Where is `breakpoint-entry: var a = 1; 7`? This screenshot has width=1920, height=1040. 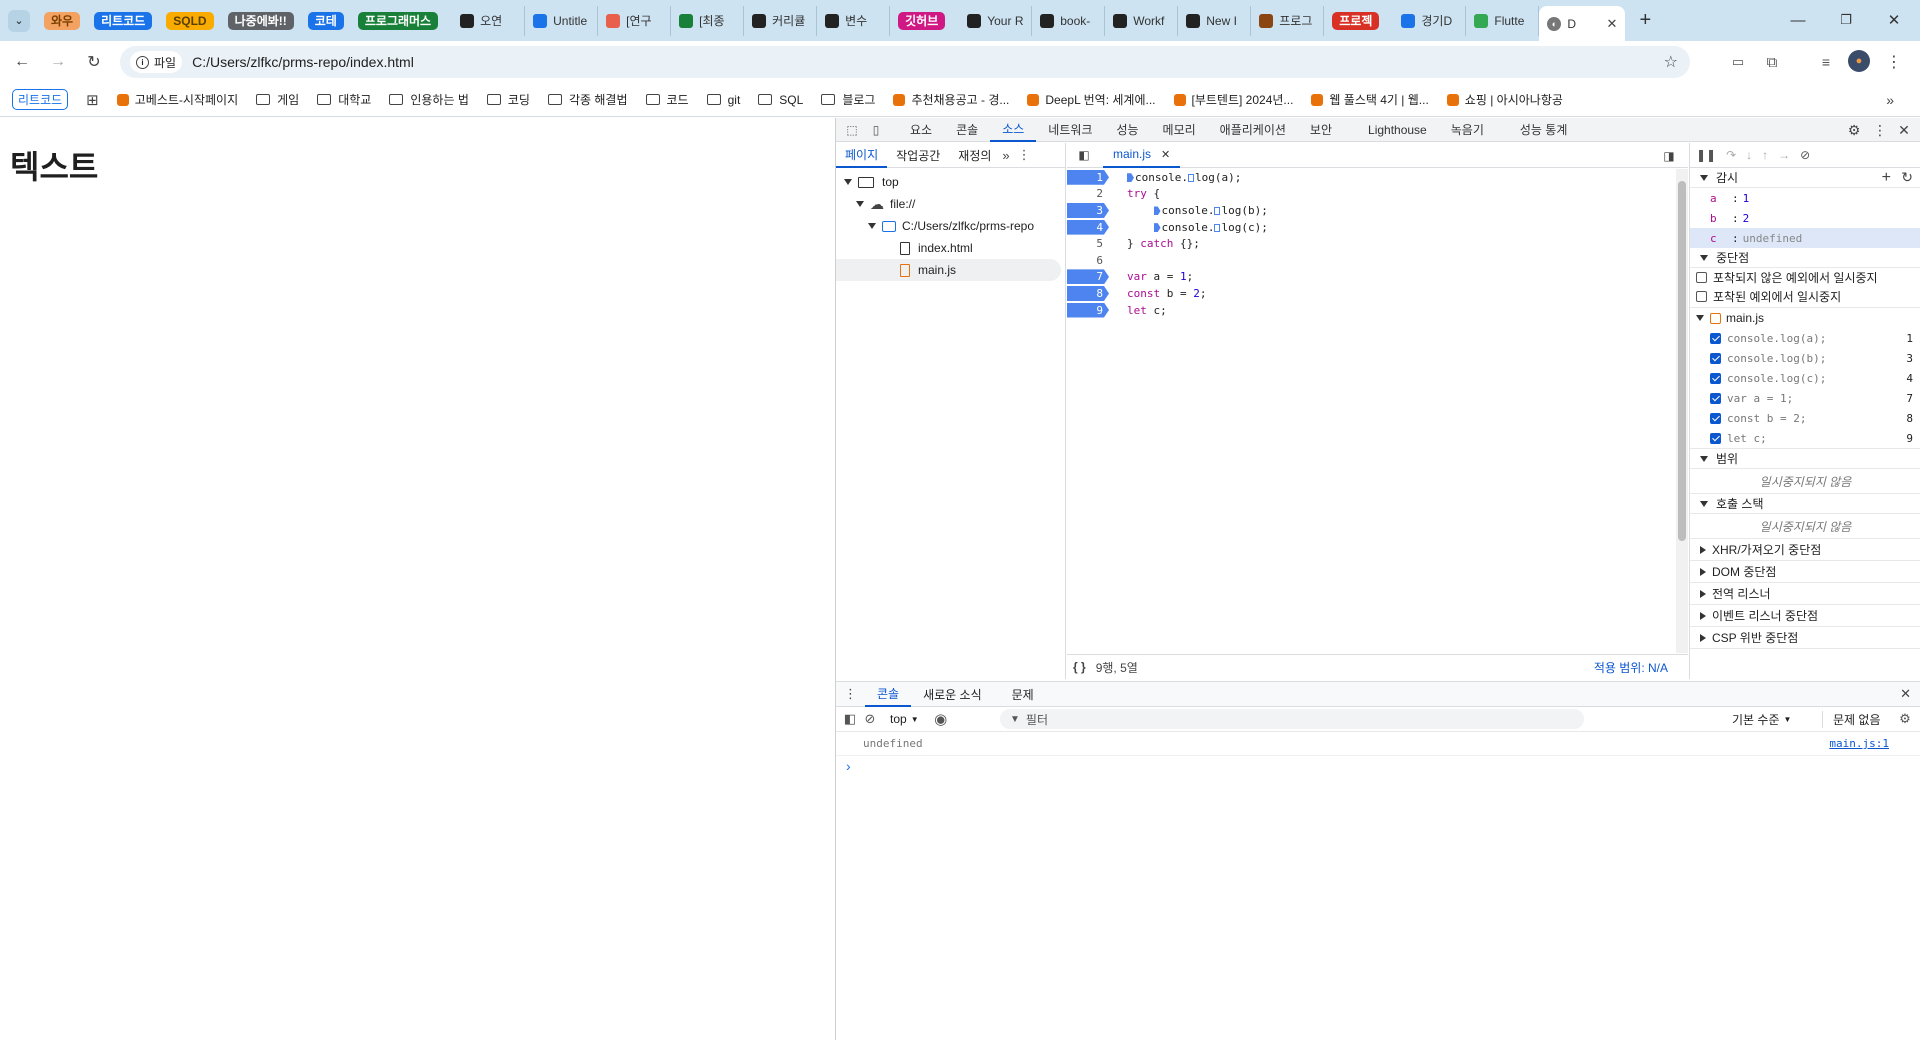 breakpoint-entry: var a = 1; 7 is located at coordinates (1805, 398).